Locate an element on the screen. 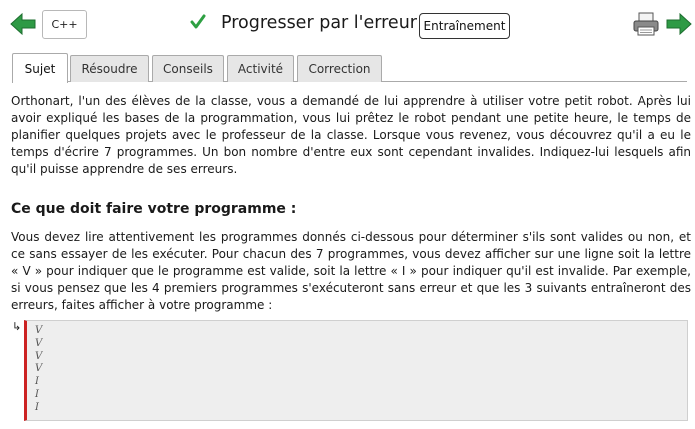 This screenshot has height=429, width=695. header: C++ Progresser par l'erreur Entraînement is located at coordinates (347, 25).